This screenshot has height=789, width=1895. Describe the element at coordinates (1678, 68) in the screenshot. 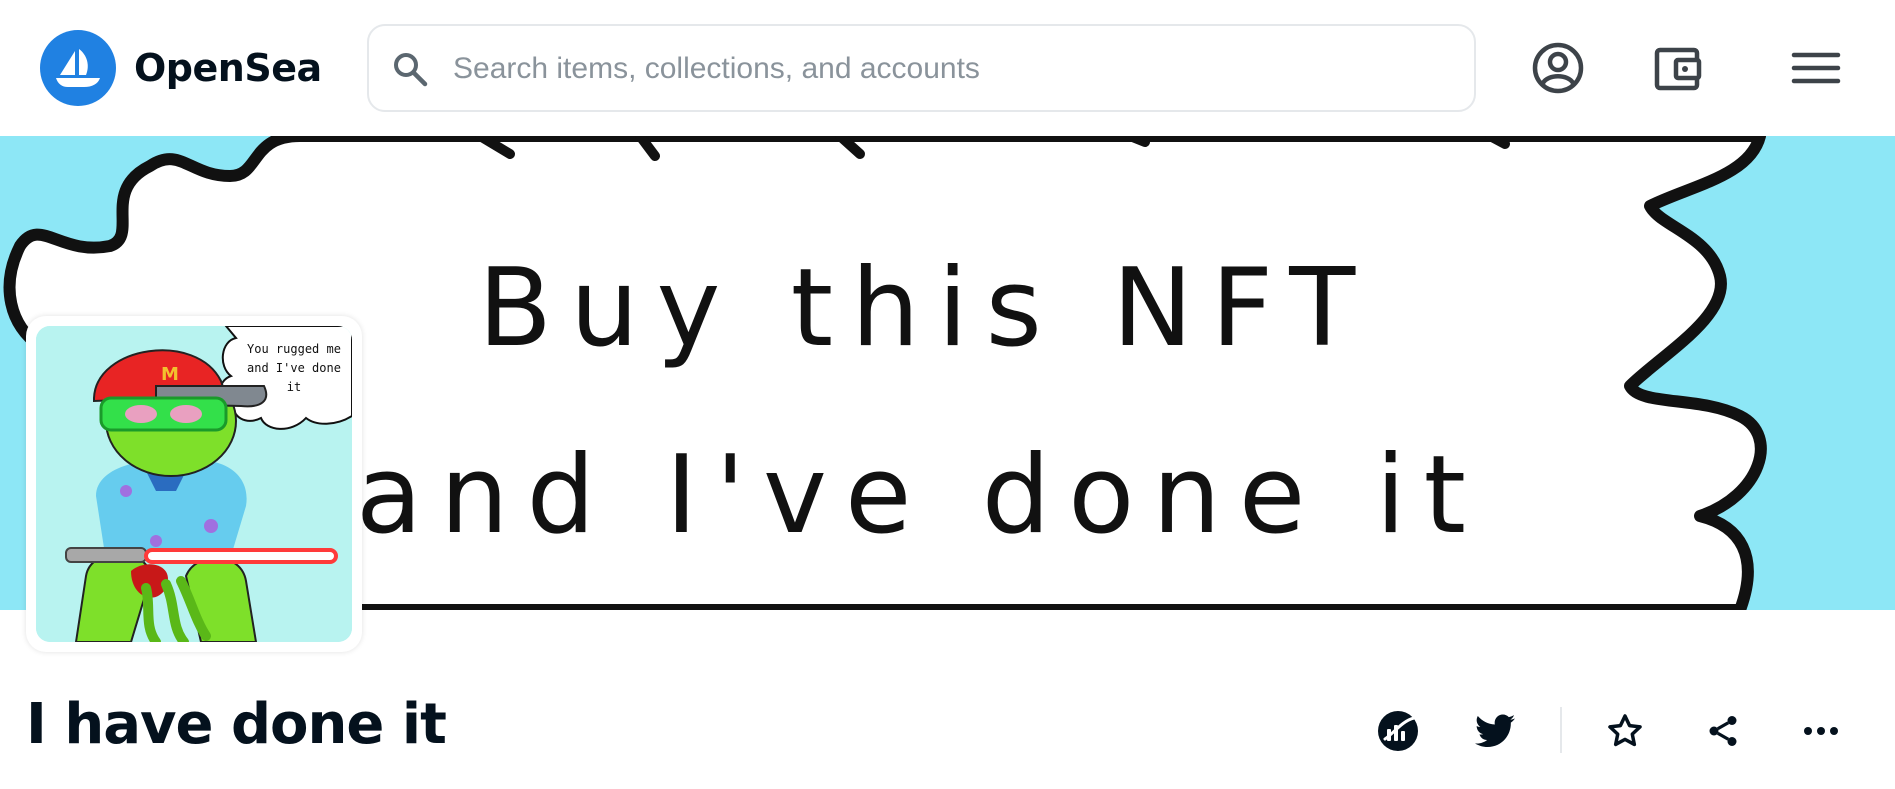

I see `wallet-icon` at that location.